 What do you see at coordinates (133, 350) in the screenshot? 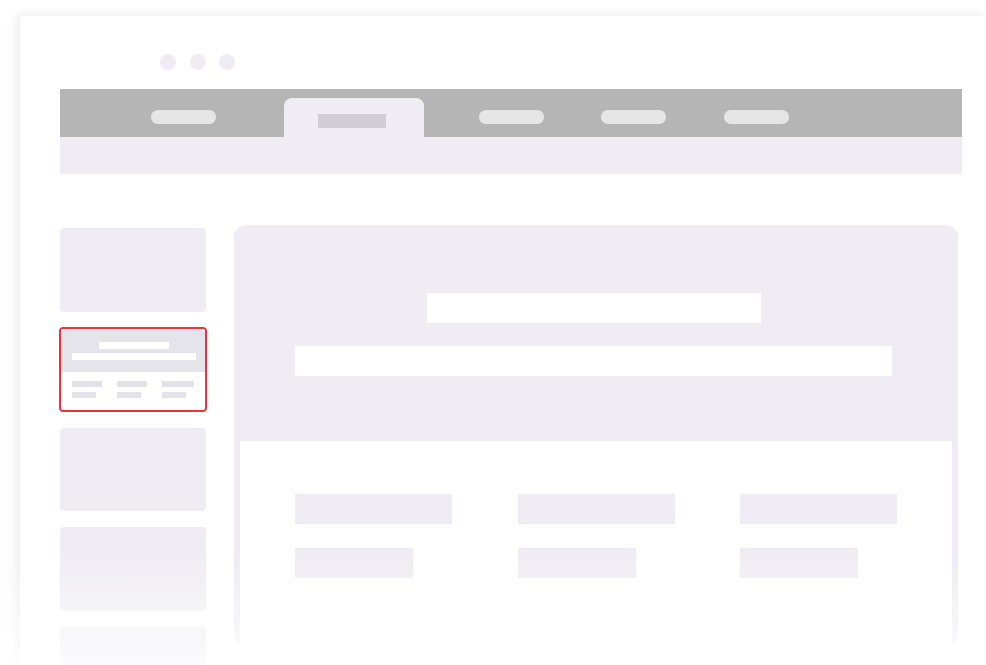
I see `card-header` at bounding box center [133, 350].